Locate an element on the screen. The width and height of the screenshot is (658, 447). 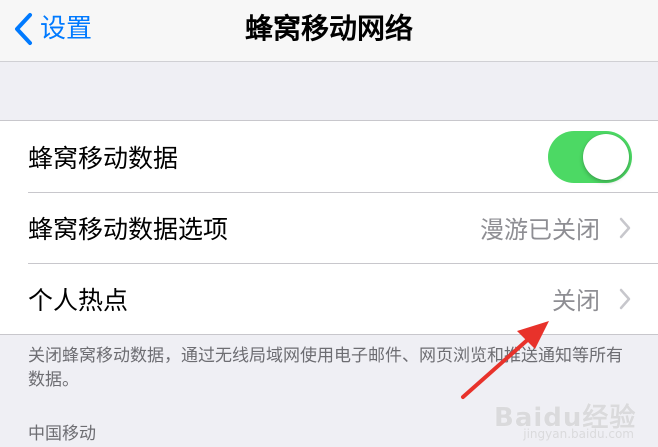
cellular-data-toggle is located at coordinates (590, 156).